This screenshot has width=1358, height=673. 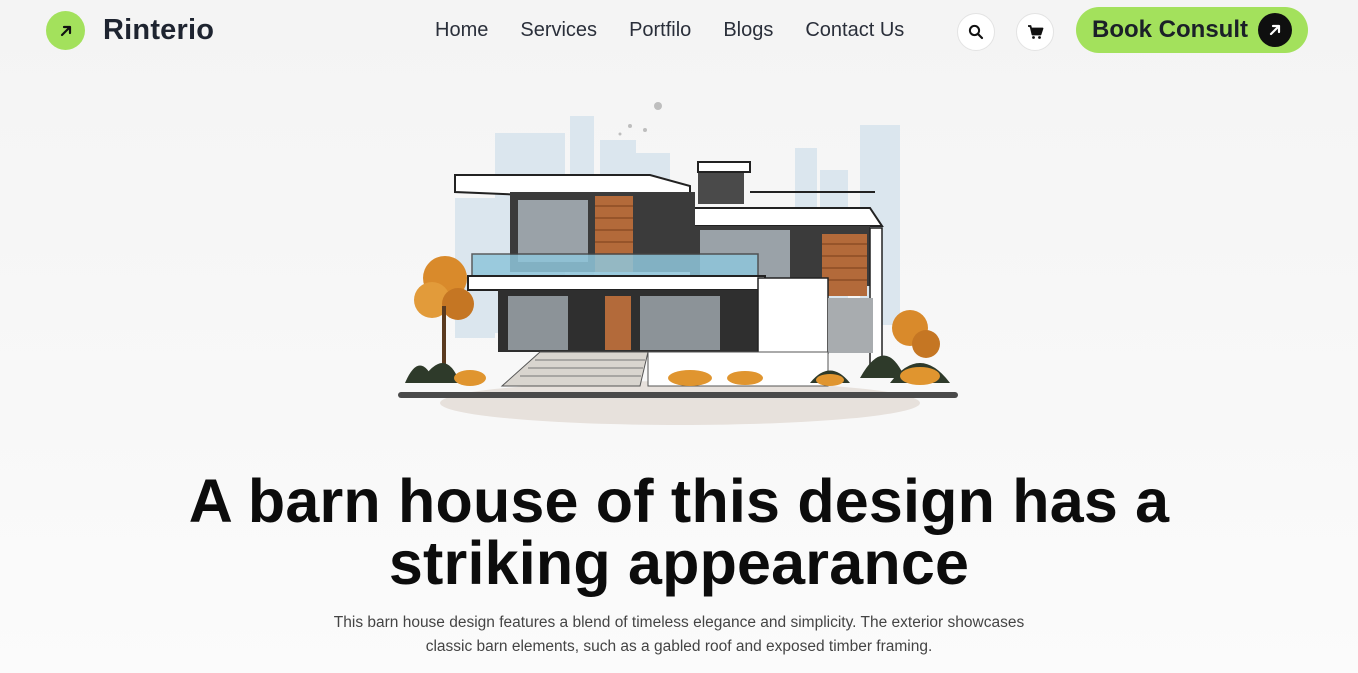 What do you see at coordinates (679, 563) in the screenshot?
I see `headline-line-2: striking appearance` at bounding box center [679, 563].